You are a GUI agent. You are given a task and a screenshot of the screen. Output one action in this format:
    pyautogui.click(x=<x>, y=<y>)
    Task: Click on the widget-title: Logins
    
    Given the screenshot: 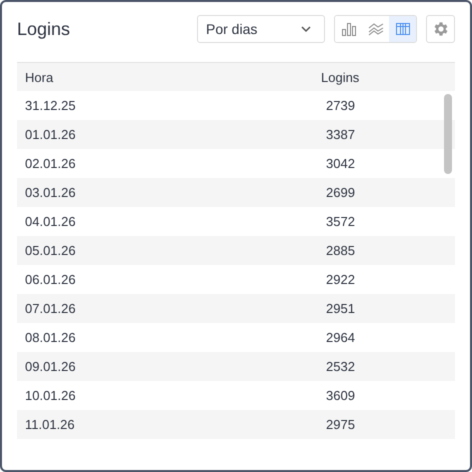 What is the action you would take?
    pyautogui.click(x=44, y=29)
    